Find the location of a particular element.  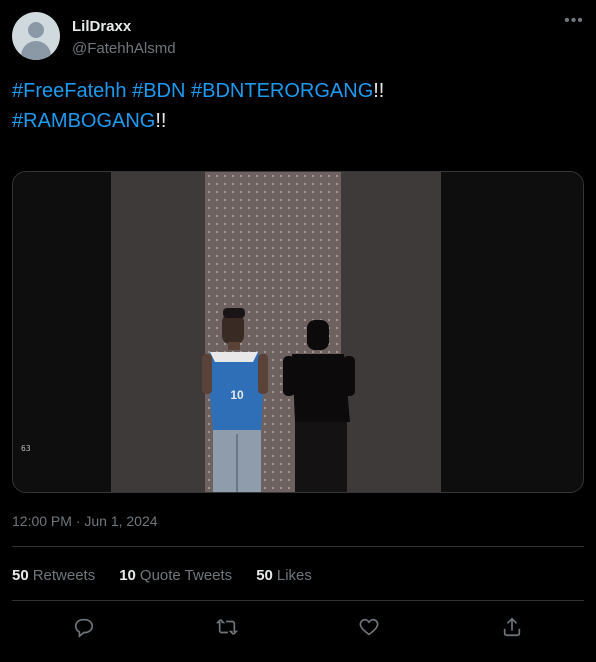

reply-icon is located at coordinates (84, 627).